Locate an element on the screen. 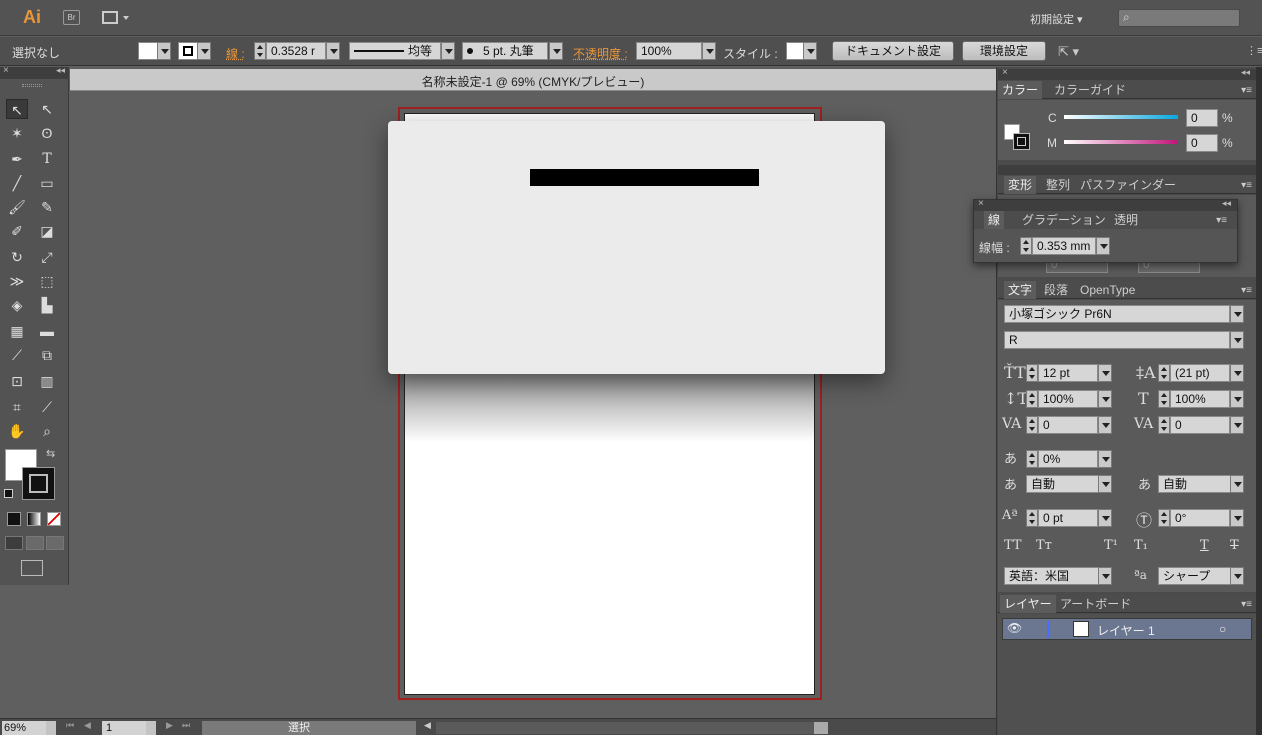 The height and width of the screenshot is (735, 1262). tsume-stepper is located at coordinates (1032, 459).